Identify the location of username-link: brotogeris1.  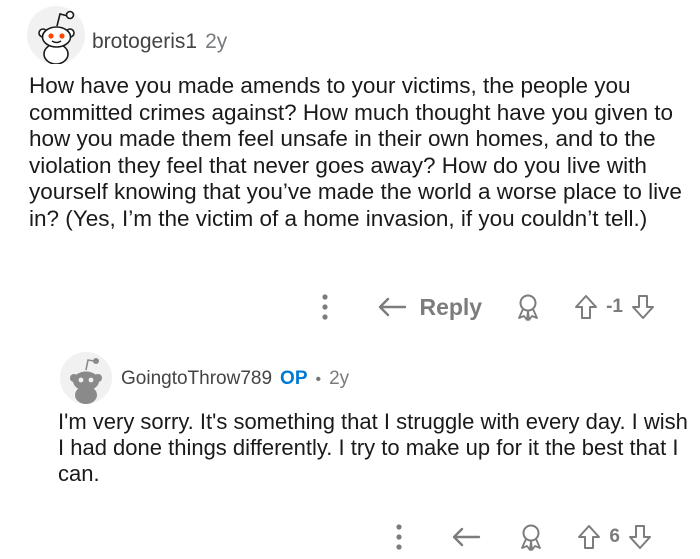
(144, 42).